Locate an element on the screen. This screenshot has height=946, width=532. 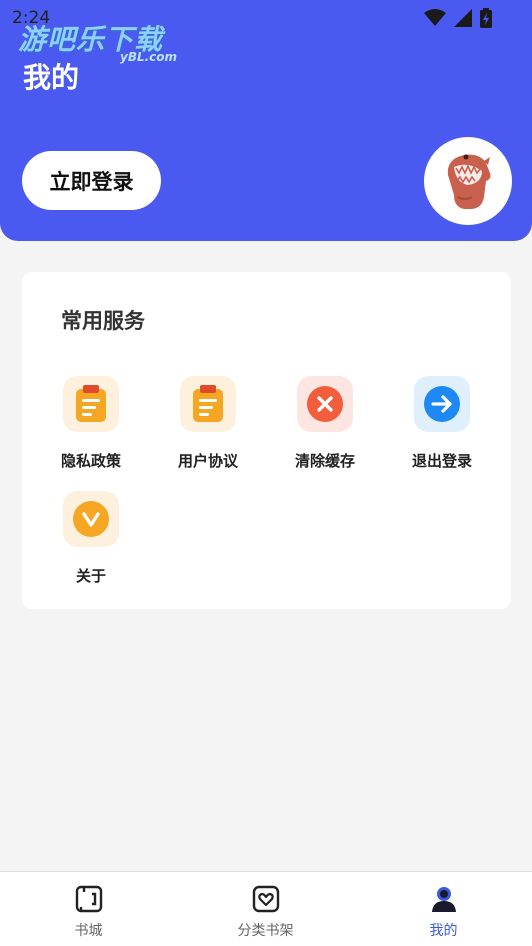
bookshelf-icon is located at coordinates (266, 899).